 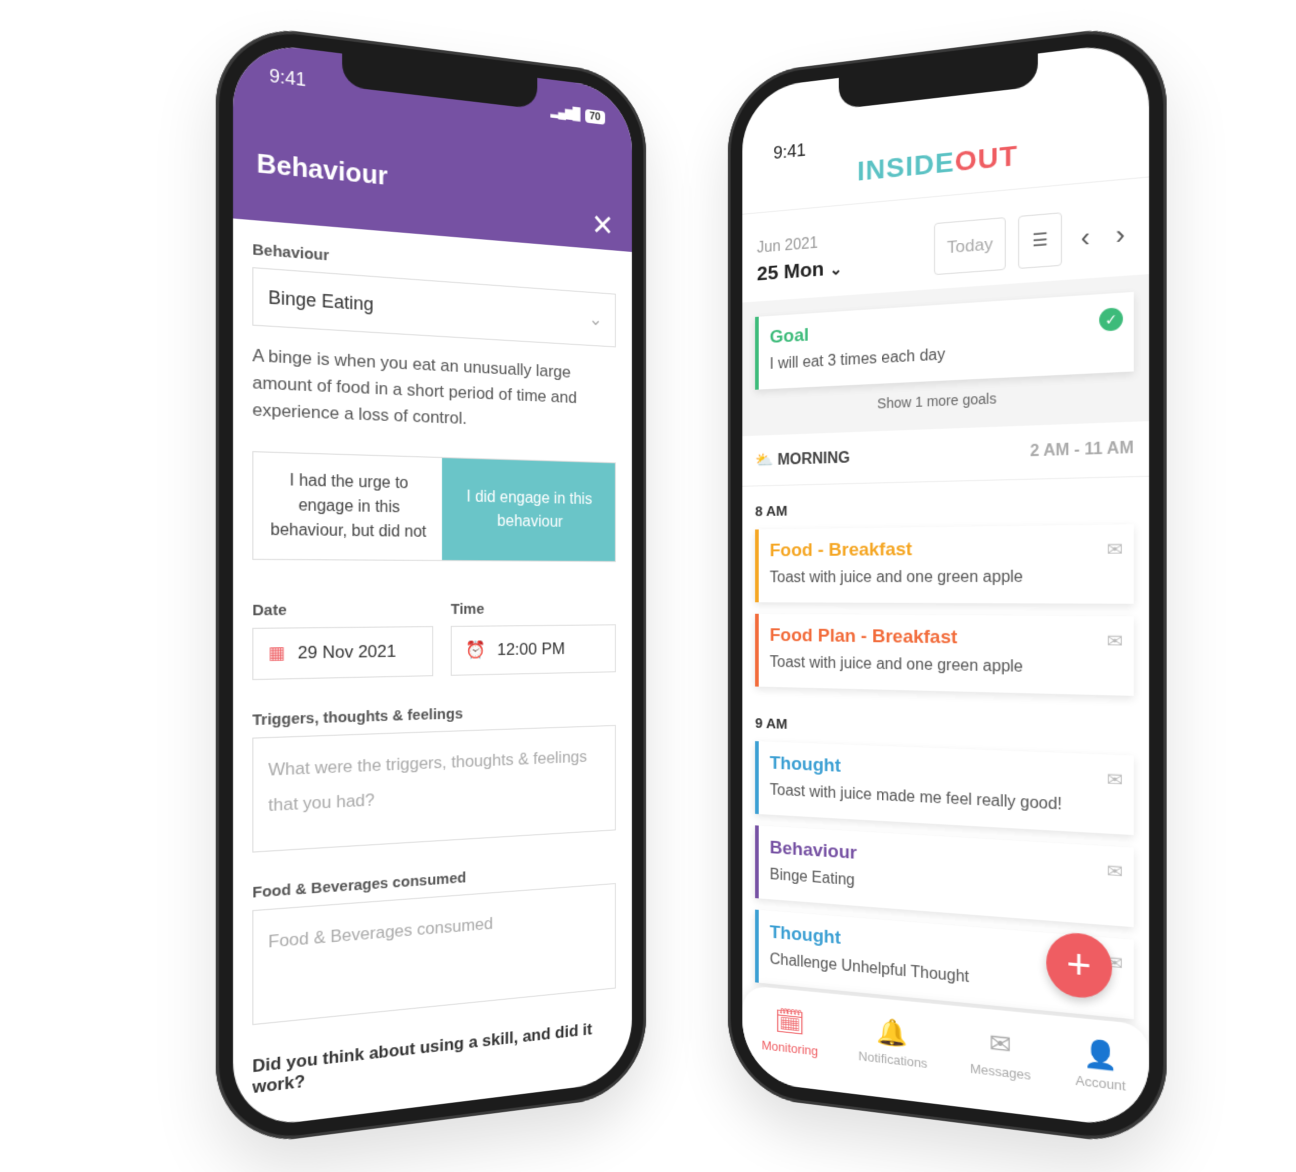 What do you see at coordinates (1000, 1044) in the screenshot?
I see `envelope-icon: ✉` at bounding box center [1000, 1044].